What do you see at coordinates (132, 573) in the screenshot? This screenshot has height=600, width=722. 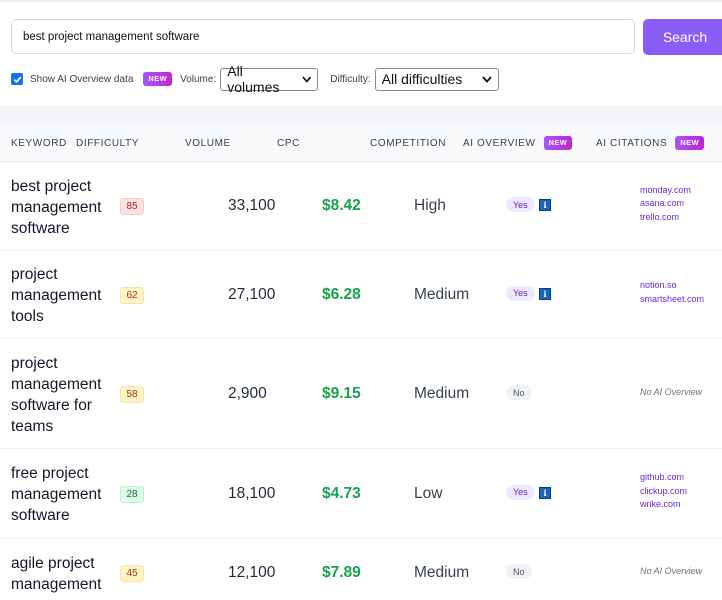 I see `difficulty-badge: 45` at bounding box center [132, 573].